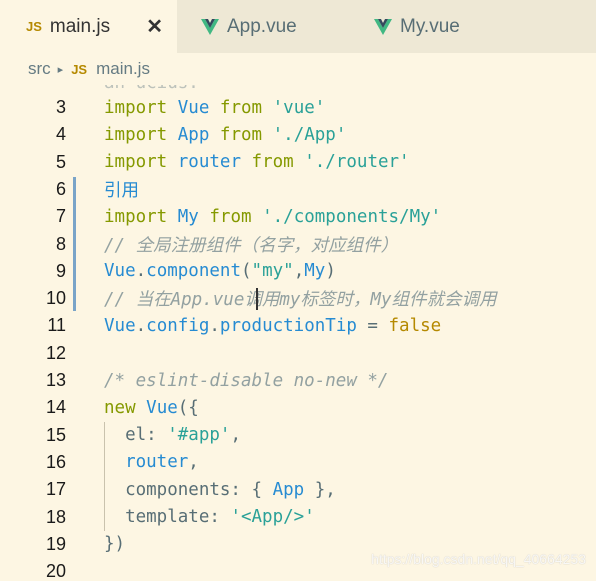  Describe the element at coordinates (60, 243) in the screenshot. I see `line-number: 8` at that location.